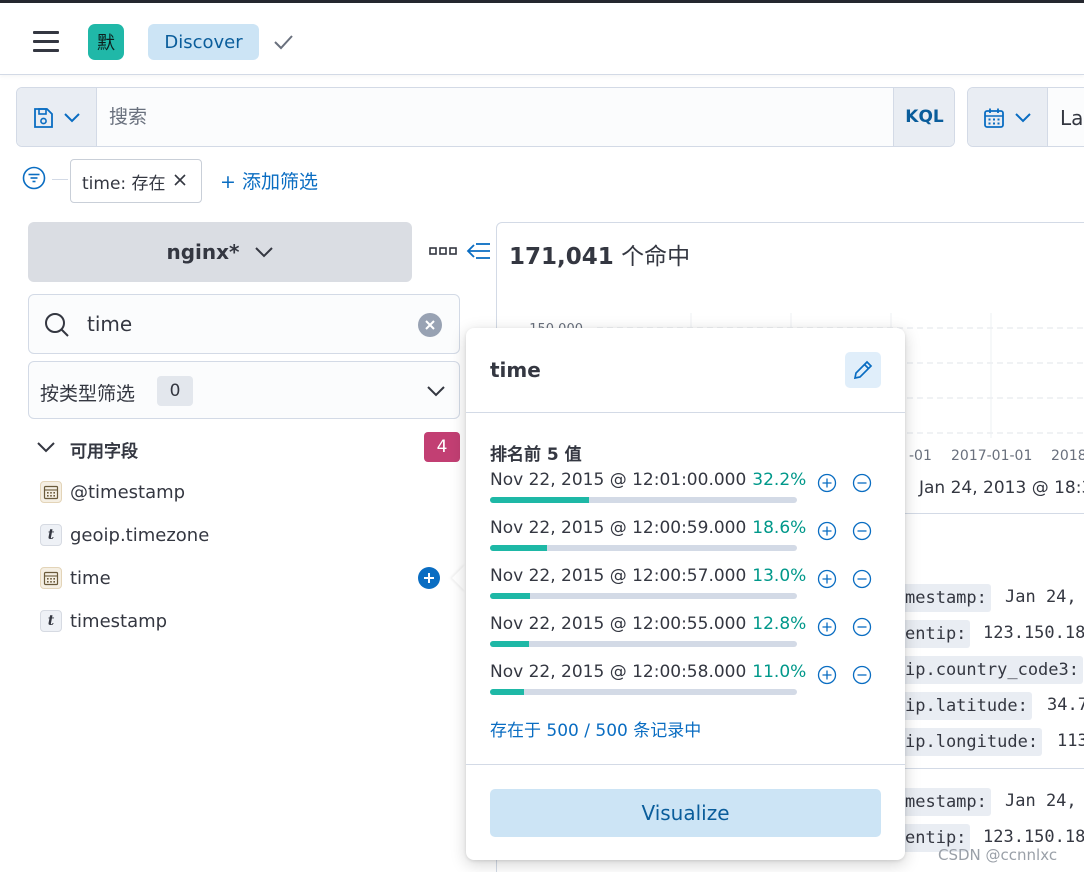  I want to click on filter-pill-time-exists: time: 存在, so click(136, 181).